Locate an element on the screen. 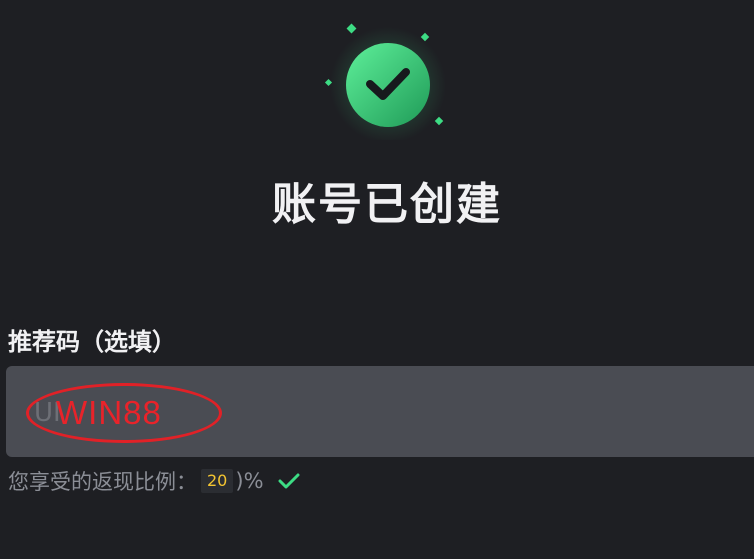 The image size is (754, 559). check-circle-icon is located at coordinates (385, 81).